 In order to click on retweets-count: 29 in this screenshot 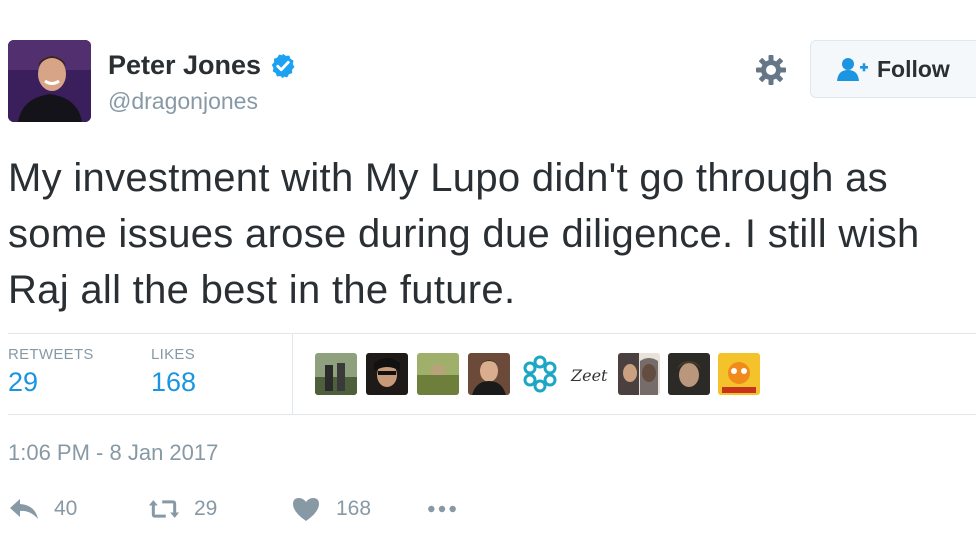, I will do `click(23, 382)`.